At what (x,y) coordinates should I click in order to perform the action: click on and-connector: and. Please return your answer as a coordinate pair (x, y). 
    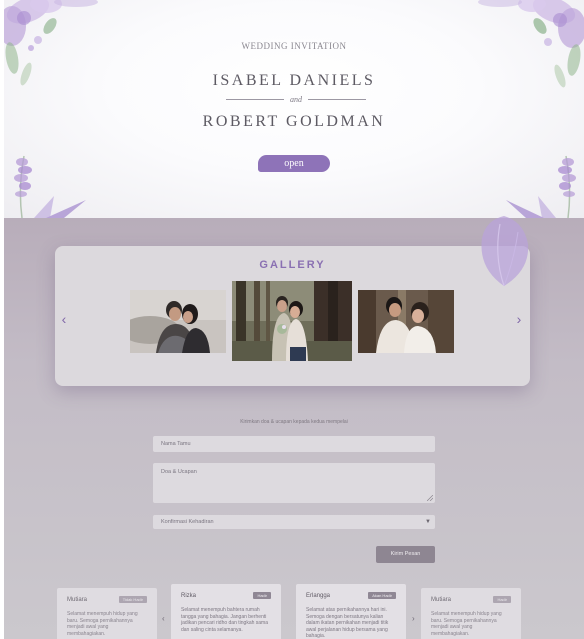
    Looking at the image, I should click on (296, 99).